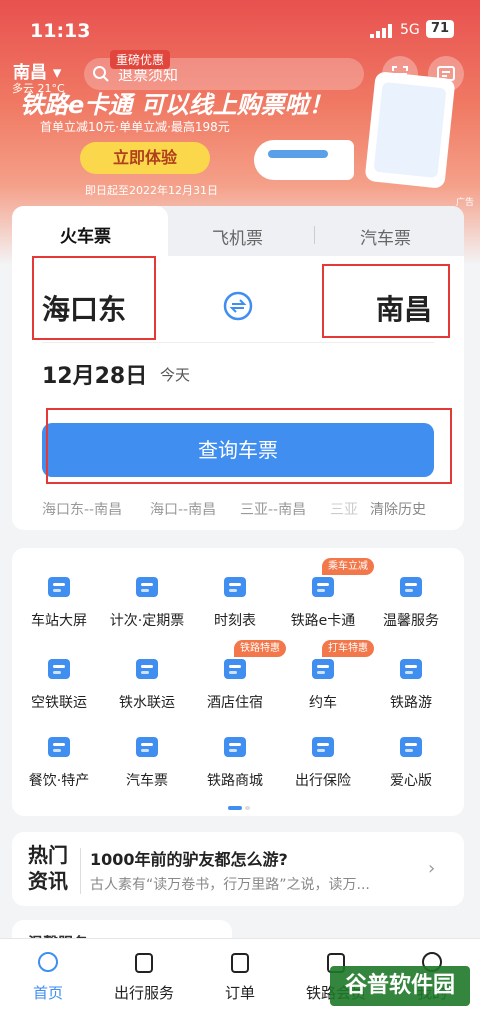 The width and height of the screenshot is (480, 1020). What do you see at coordinates (140, 59) in the screenshot?
I see `promo-badge: 重磅优惠` at bounding box center [140, 59].